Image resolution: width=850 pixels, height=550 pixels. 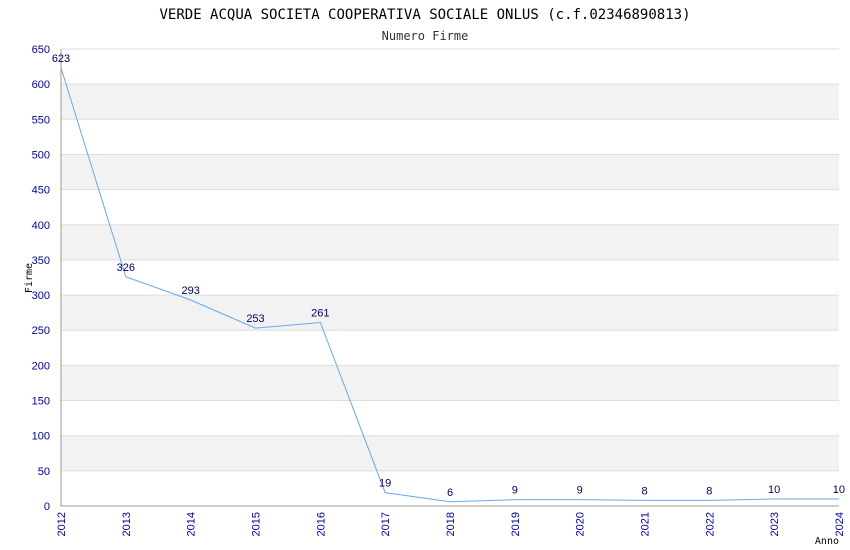 What do you see at coordinates (192, 524) in the screenshot?
I see `x-tick-label: 2014` at bounding box center [192, 524].